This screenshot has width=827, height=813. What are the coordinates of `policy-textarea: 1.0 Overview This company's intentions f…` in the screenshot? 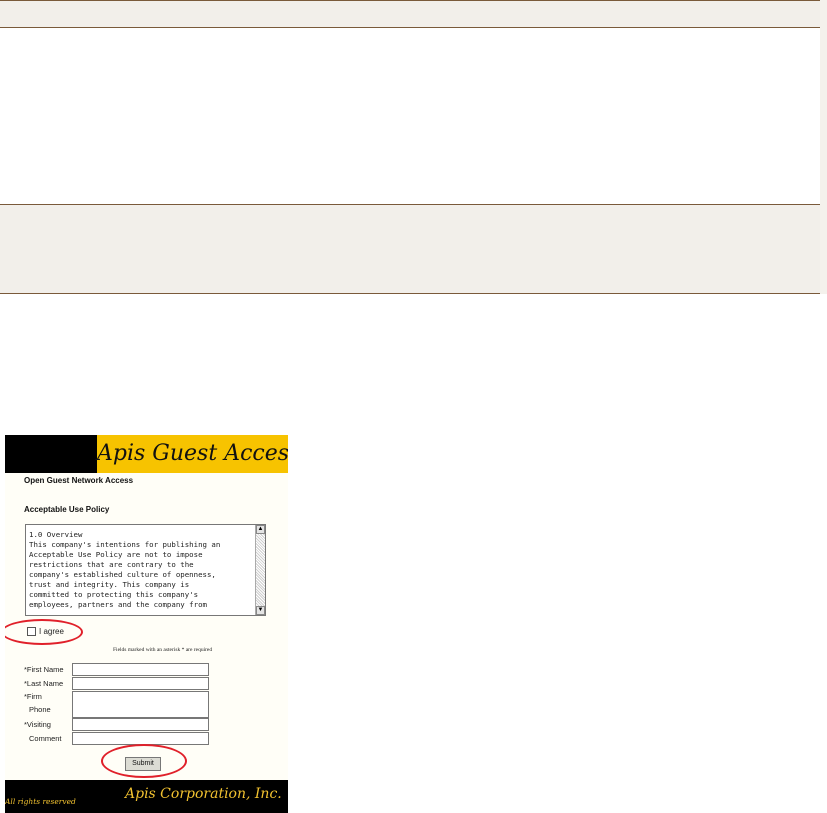 It's located at (145, 570).